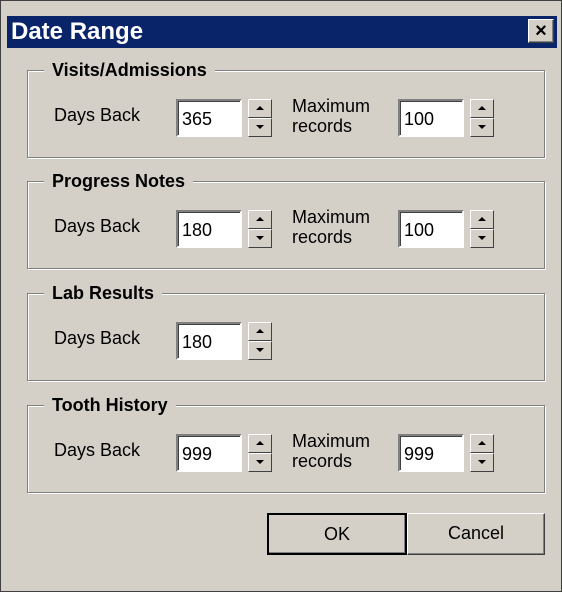 The width and height of the screenshot is (562, 592). Describe the element at coordinates (129, 70) in the screenshot. I see `group-title-visits: Visits/Admissions` at that location.